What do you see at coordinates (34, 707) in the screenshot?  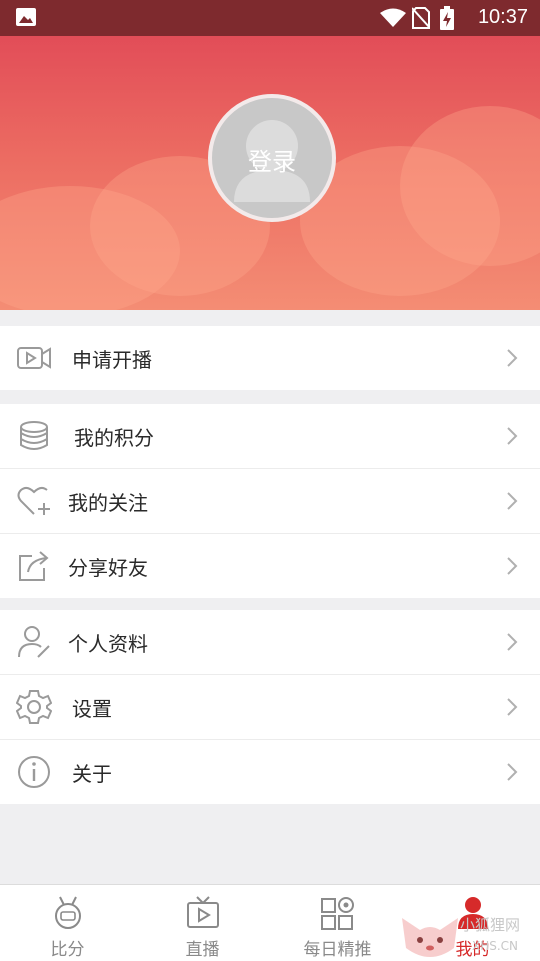 I see `gear-icon` at bounding box center [34, 707].